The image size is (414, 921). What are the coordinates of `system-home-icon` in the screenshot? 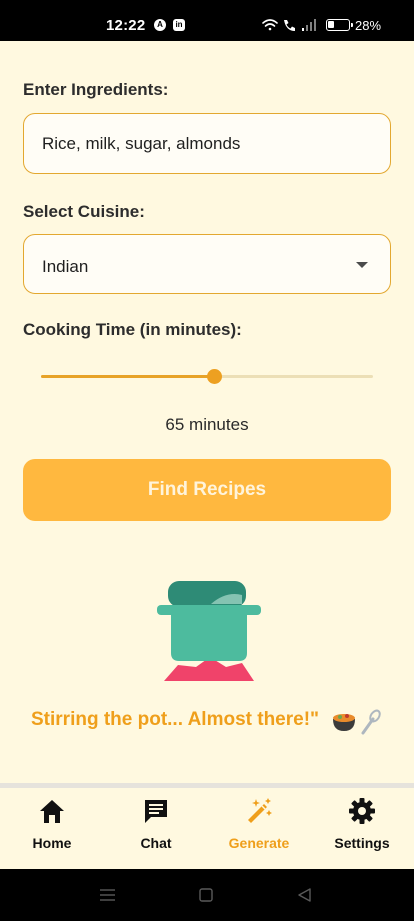 It's located at (206, 895).